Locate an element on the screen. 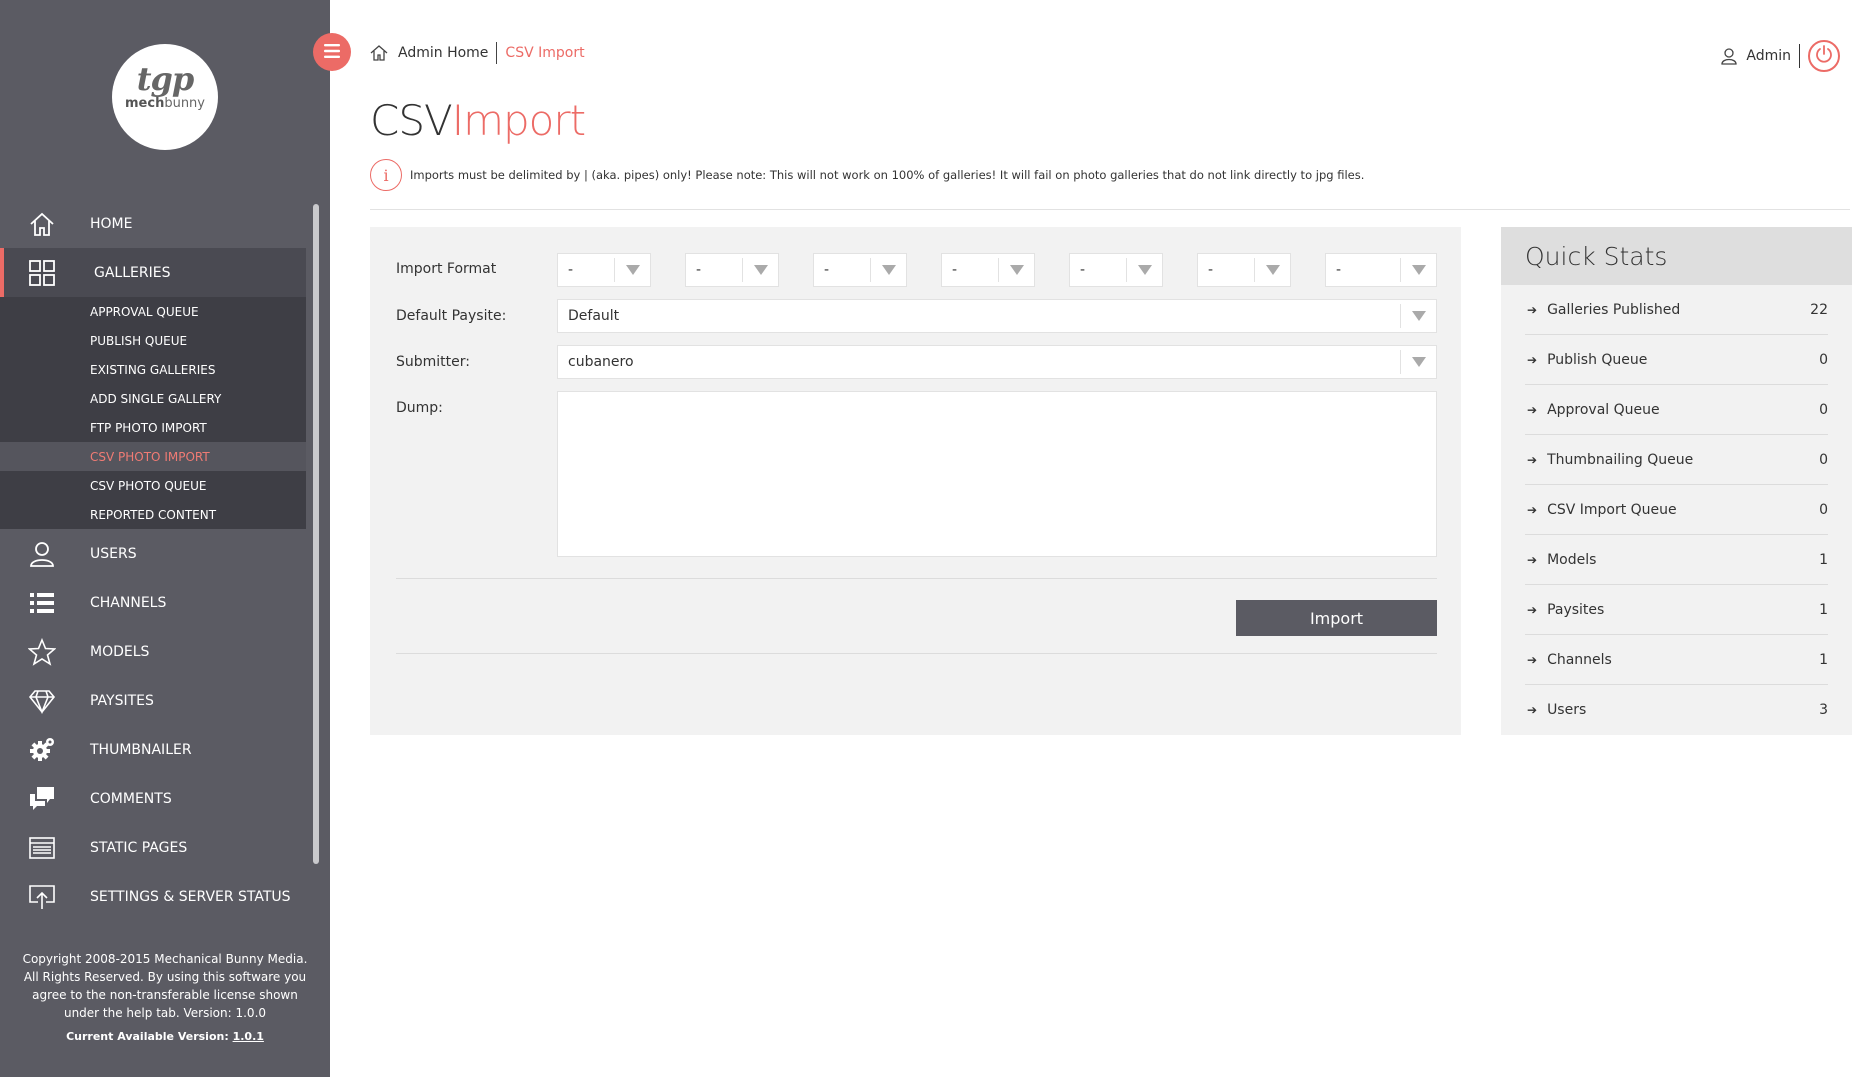 This screenshot has width=1872, height=1077. quick-stats-title: Quick Stats is located at coordinates (1676, 256).